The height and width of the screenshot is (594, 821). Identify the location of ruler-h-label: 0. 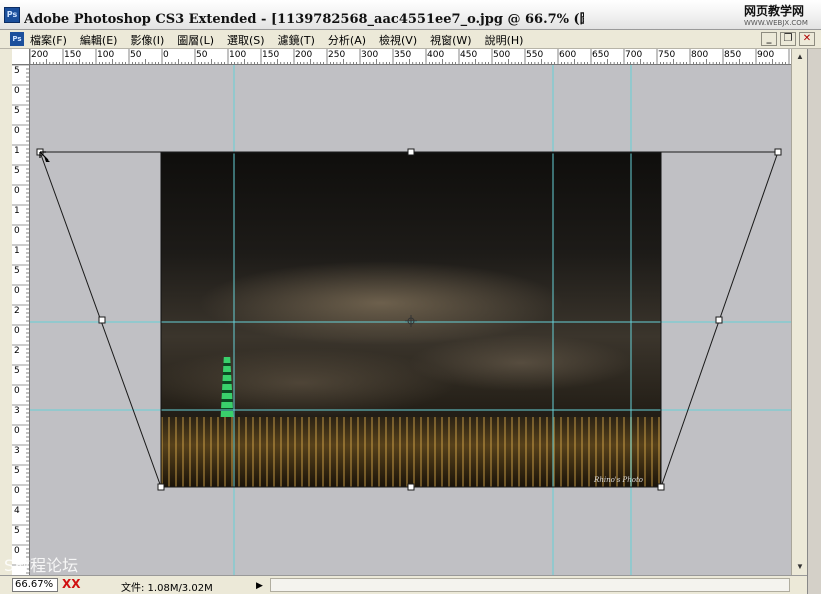
(166, 55).